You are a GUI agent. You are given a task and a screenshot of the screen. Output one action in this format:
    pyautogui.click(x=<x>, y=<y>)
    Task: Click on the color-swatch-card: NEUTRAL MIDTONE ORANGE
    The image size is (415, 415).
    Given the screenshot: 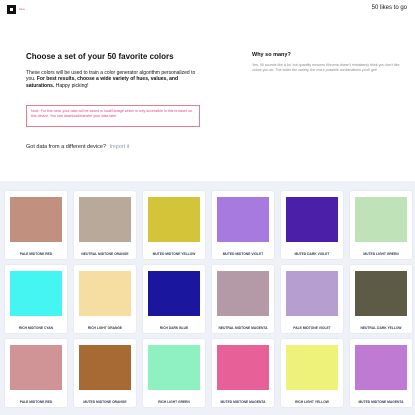 What is the action you would take?
    pyautogui.click(x=105, y=225)
    